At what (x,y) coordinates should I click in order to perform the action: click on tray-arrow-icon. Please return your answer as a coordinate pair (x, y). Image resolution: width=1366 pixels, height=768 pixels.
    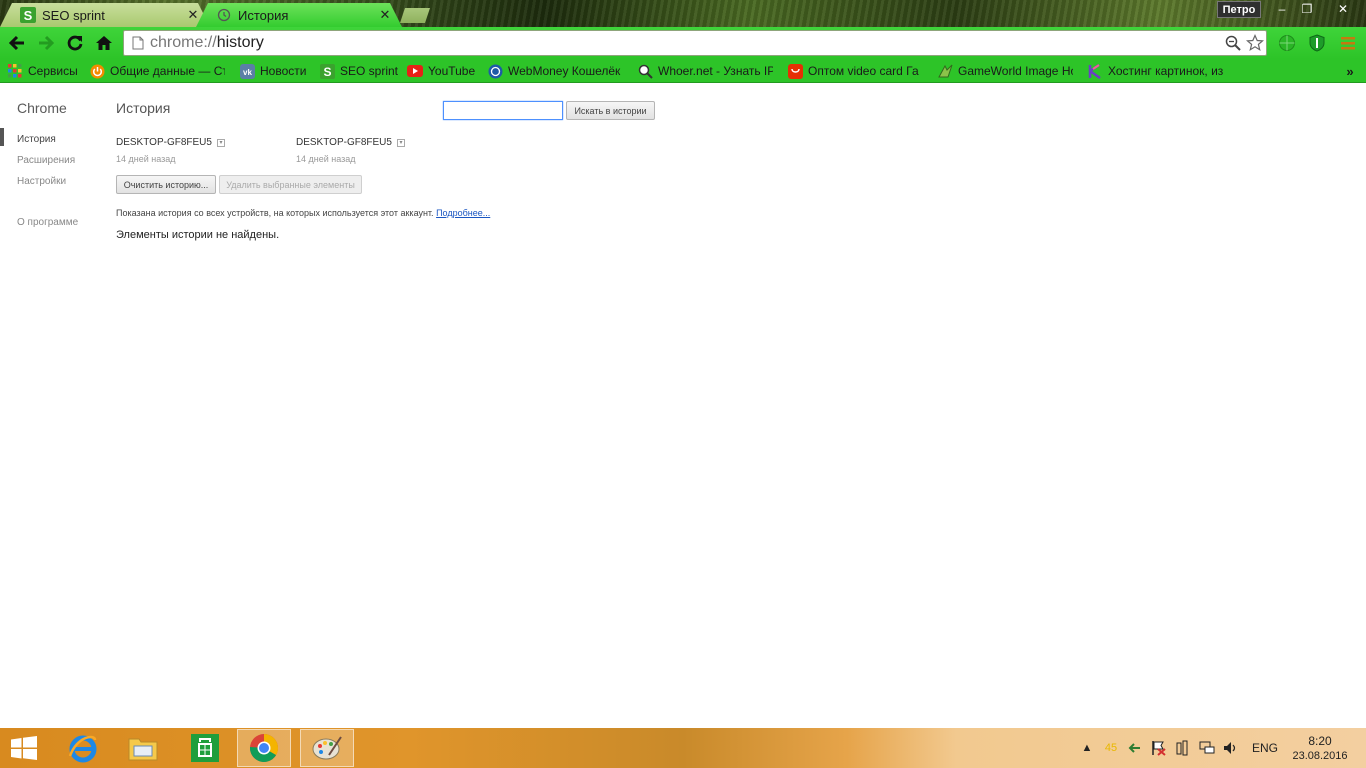
    Looking at the image, I should click on (1134, 748).